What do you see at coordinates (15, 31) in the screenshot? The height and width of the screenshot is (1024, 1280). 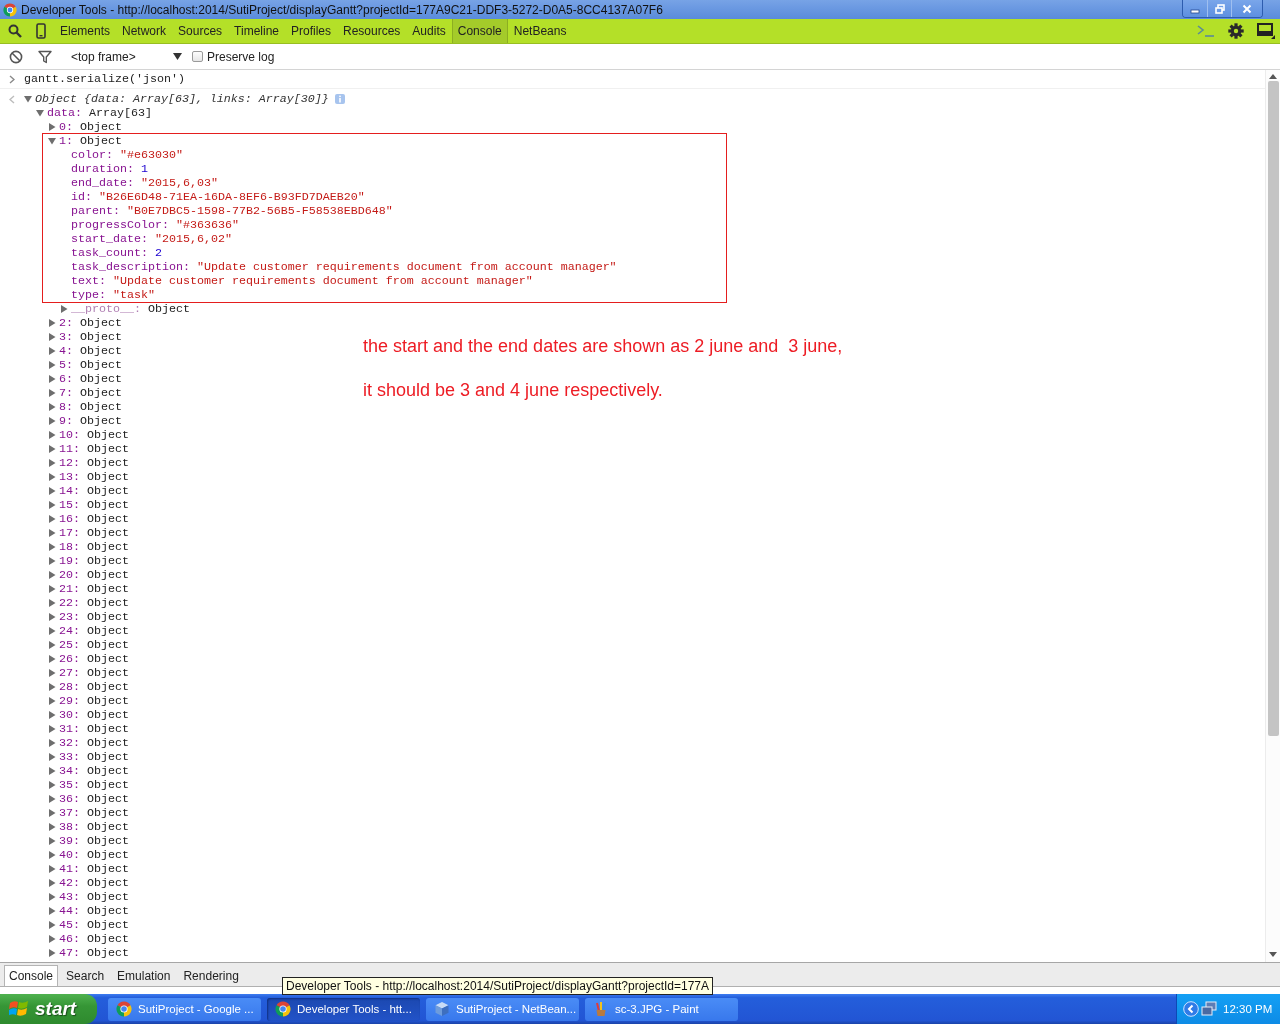 I see `search-icon` at bounding box center [15, 31].